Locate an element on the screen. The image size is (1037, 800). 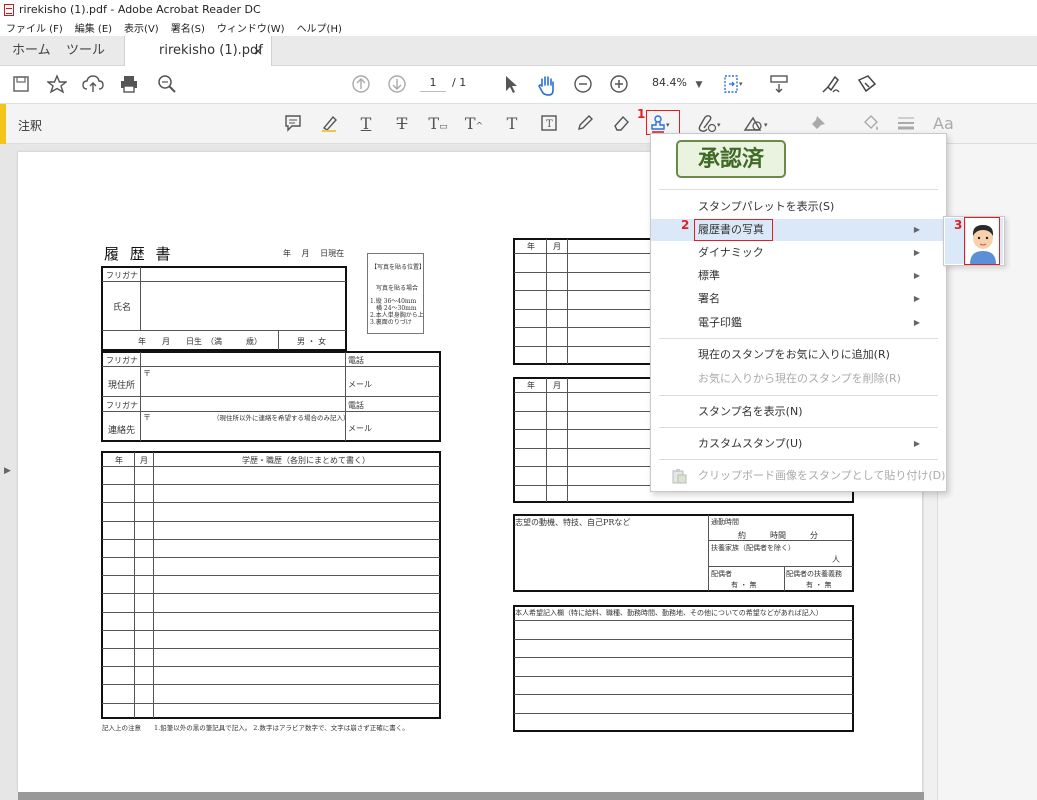
commute-label: 通勤時間 is located at coordinates (725, 522).